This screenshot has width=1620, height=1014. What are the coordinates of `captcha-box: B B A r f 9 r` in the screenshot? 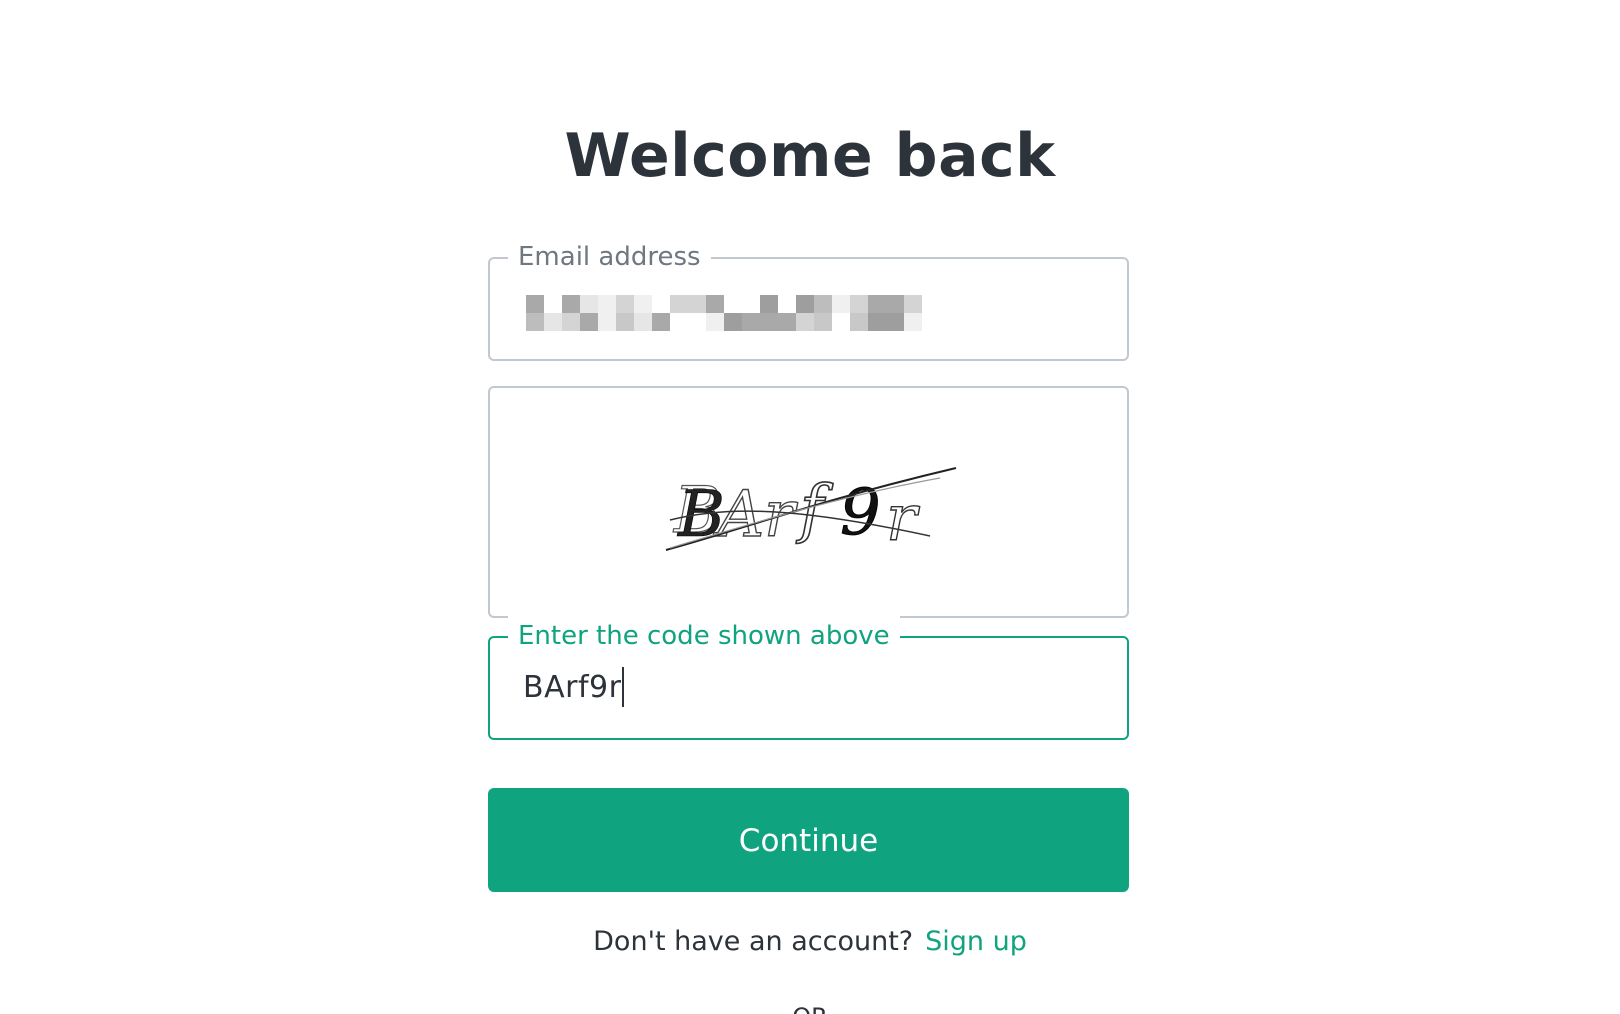 It's located at (808, 502).